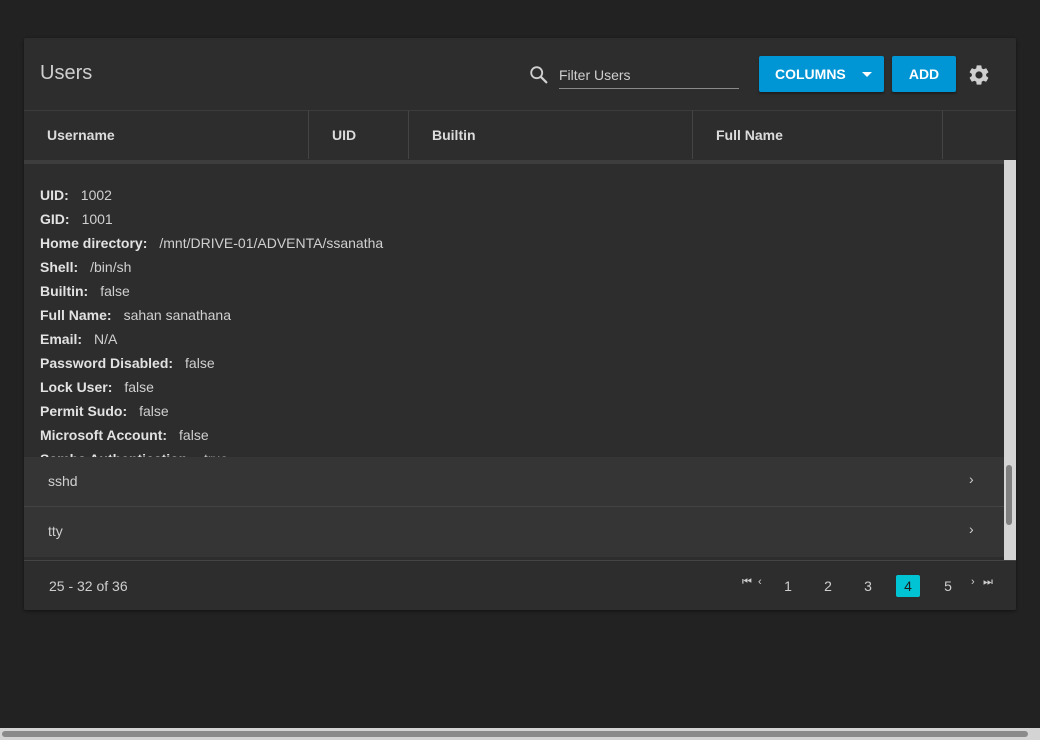  I want to click on page-1: 1, so click(788, 586).